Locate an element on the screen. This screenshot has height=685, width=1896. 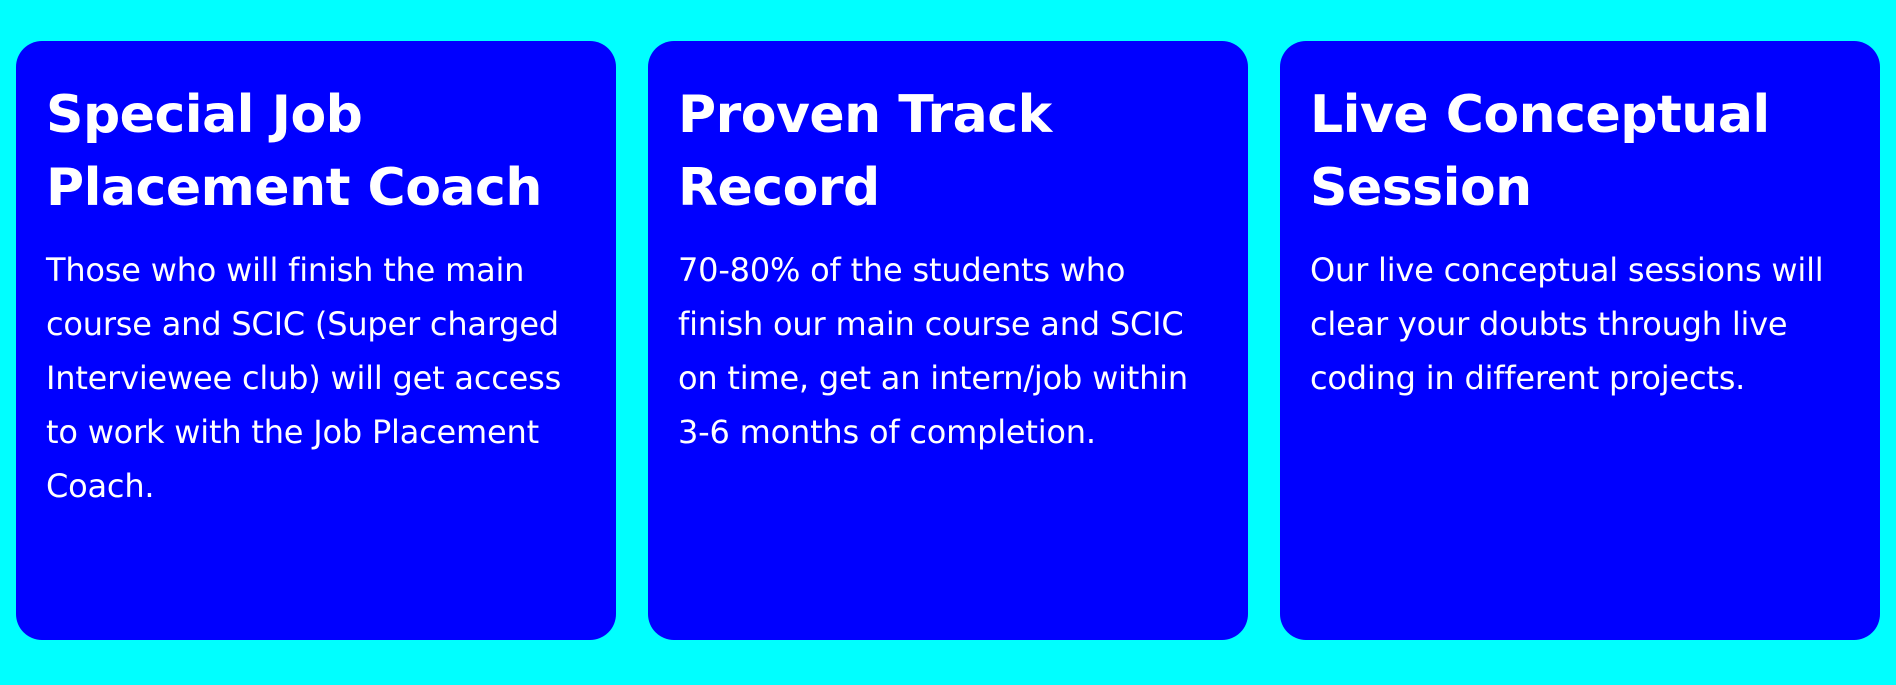
card-title: Proven Track Record is located at coordinates (865, 151).